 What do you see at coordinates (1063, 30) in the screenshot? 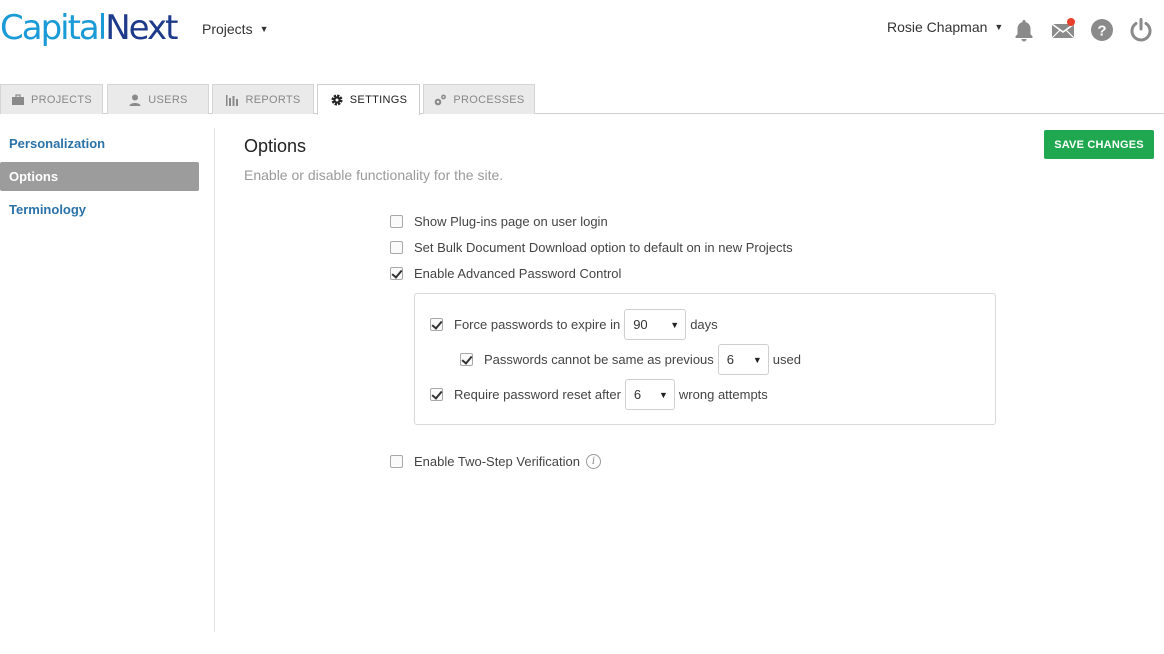
I see `mail-icon` at bounding box center [1063, 30].